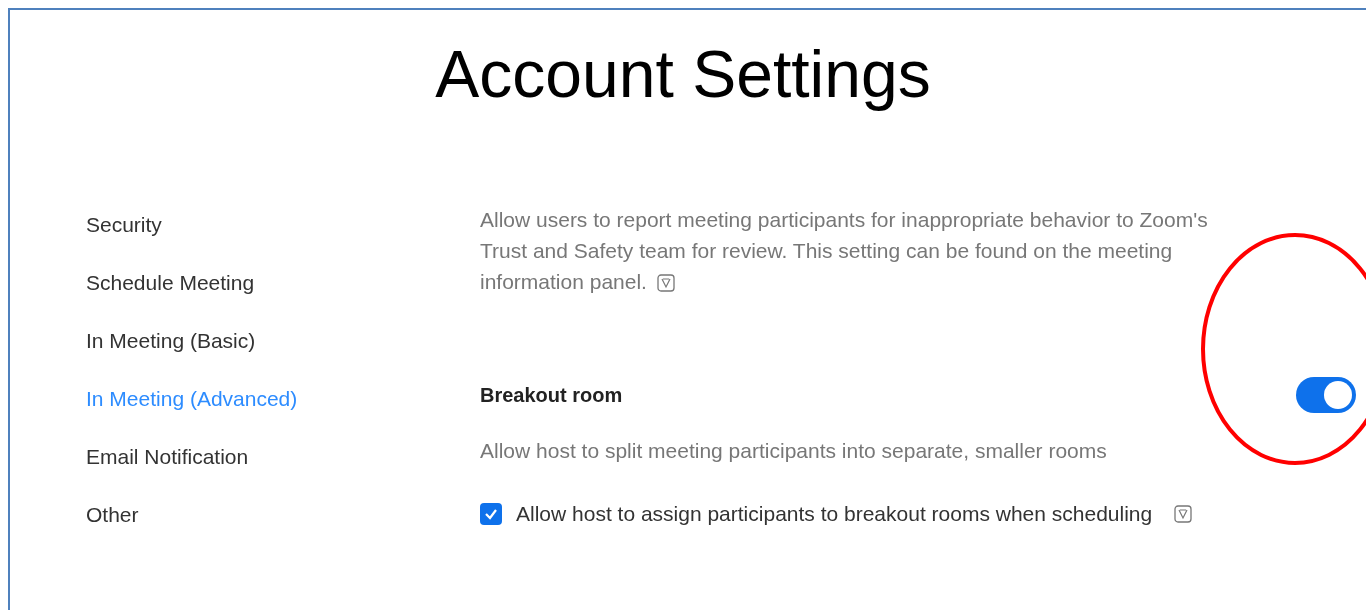 Image resolution: width=1366 pixels, height=610 pixels. What do you see at coordinates (124, 224) in the screenshot?
I see `sidebar-item: Security` at bounding box center [124, 224].